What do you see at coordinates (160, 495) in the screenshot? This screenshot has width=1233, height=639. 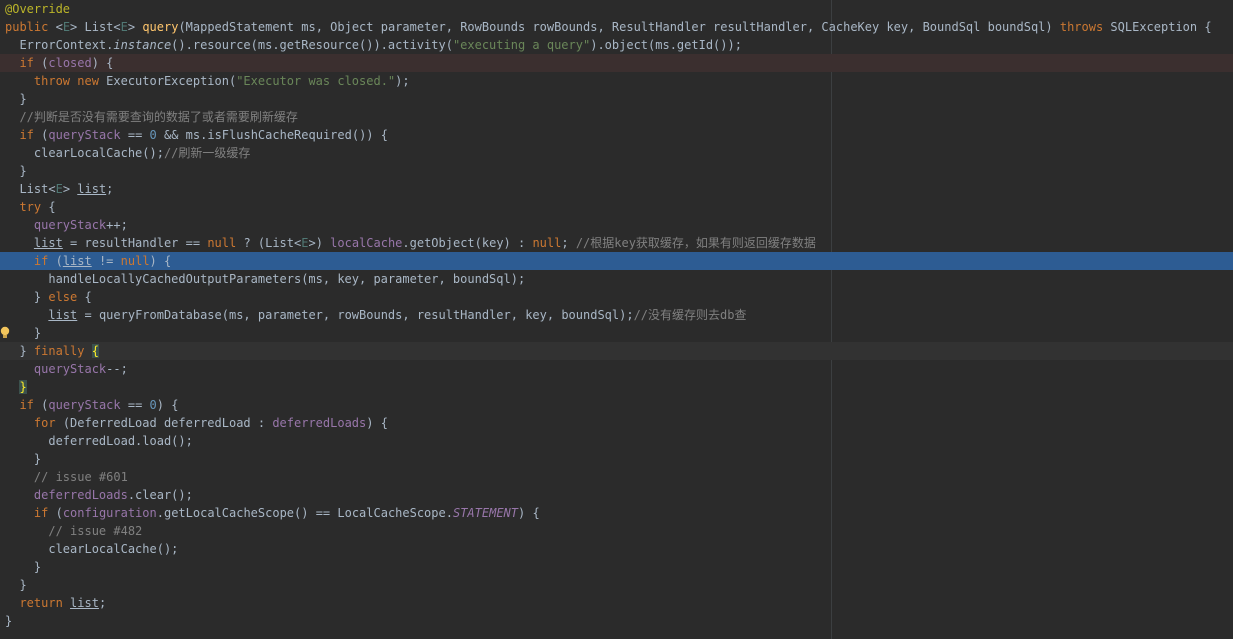 I see `code-token: .clear();` at bounding box center [160, 495].